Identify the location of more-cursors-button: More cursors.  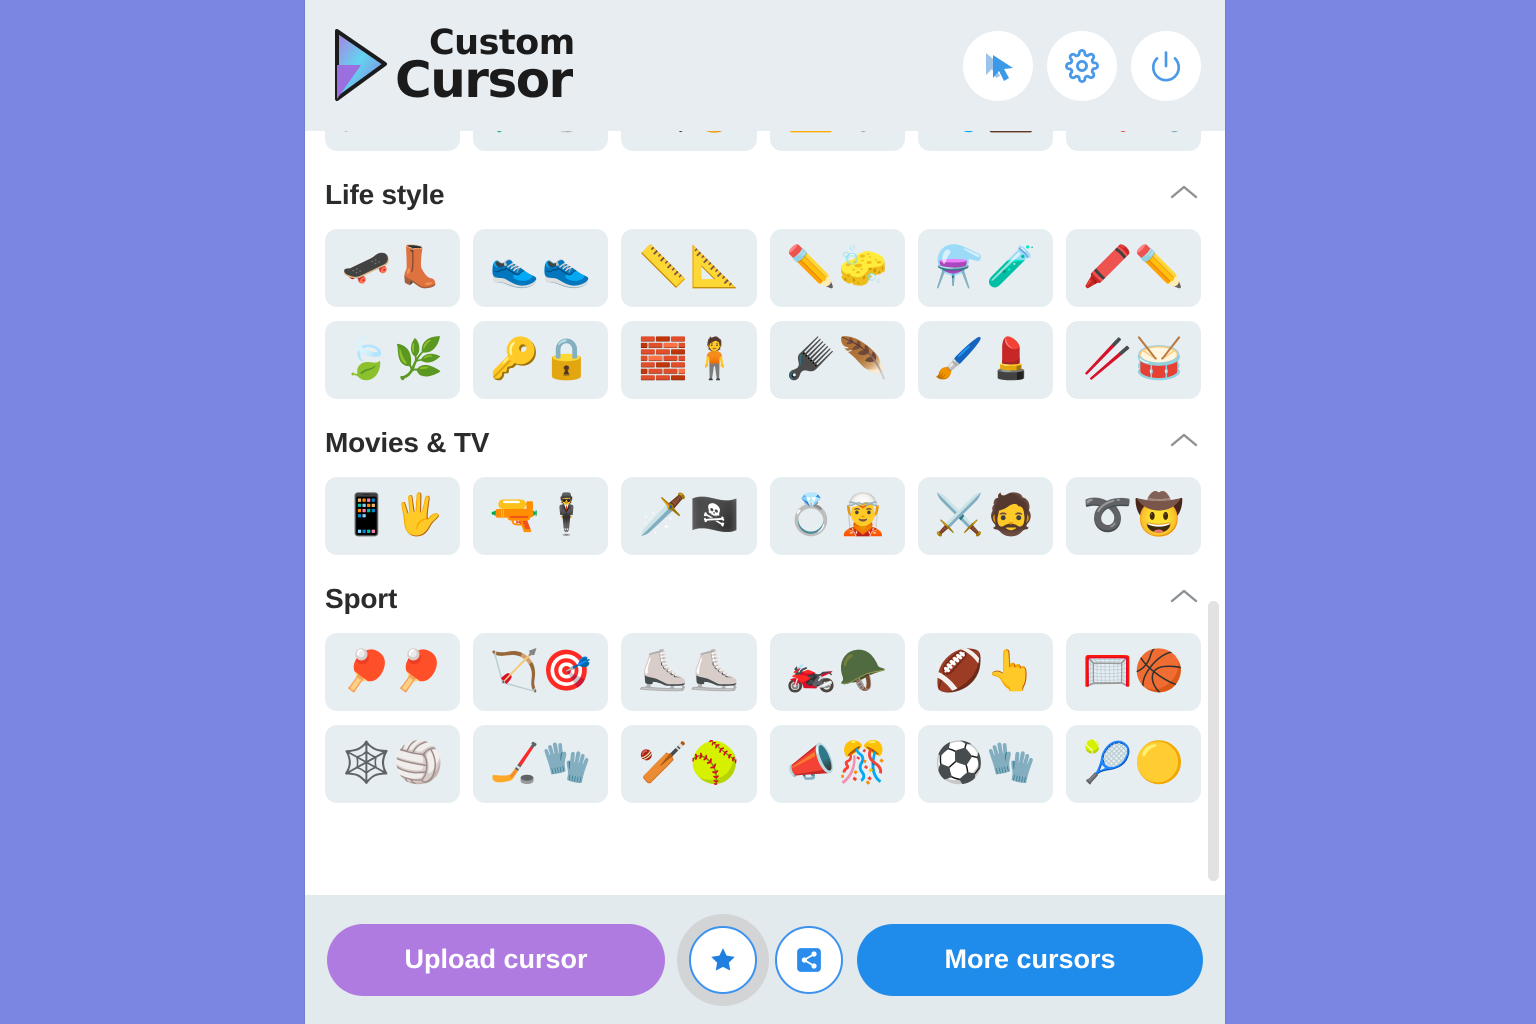
(1030, 959).